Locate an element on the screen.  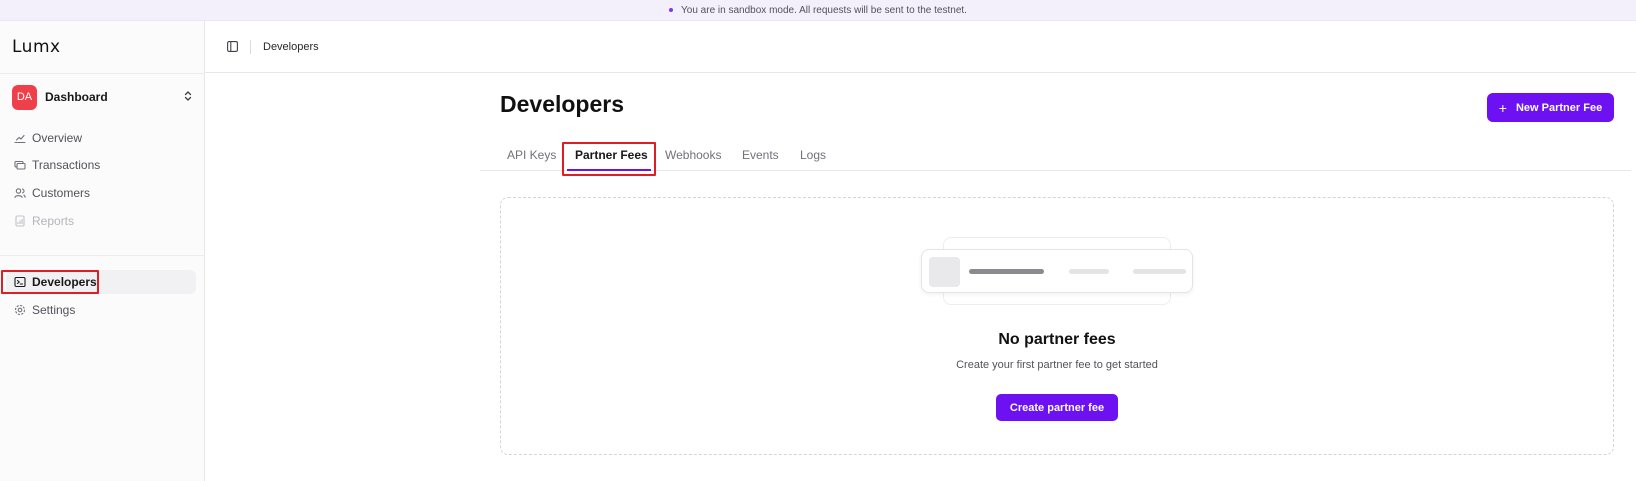
sidebar-item-overview: Overview is located at coordinates (101, 138).